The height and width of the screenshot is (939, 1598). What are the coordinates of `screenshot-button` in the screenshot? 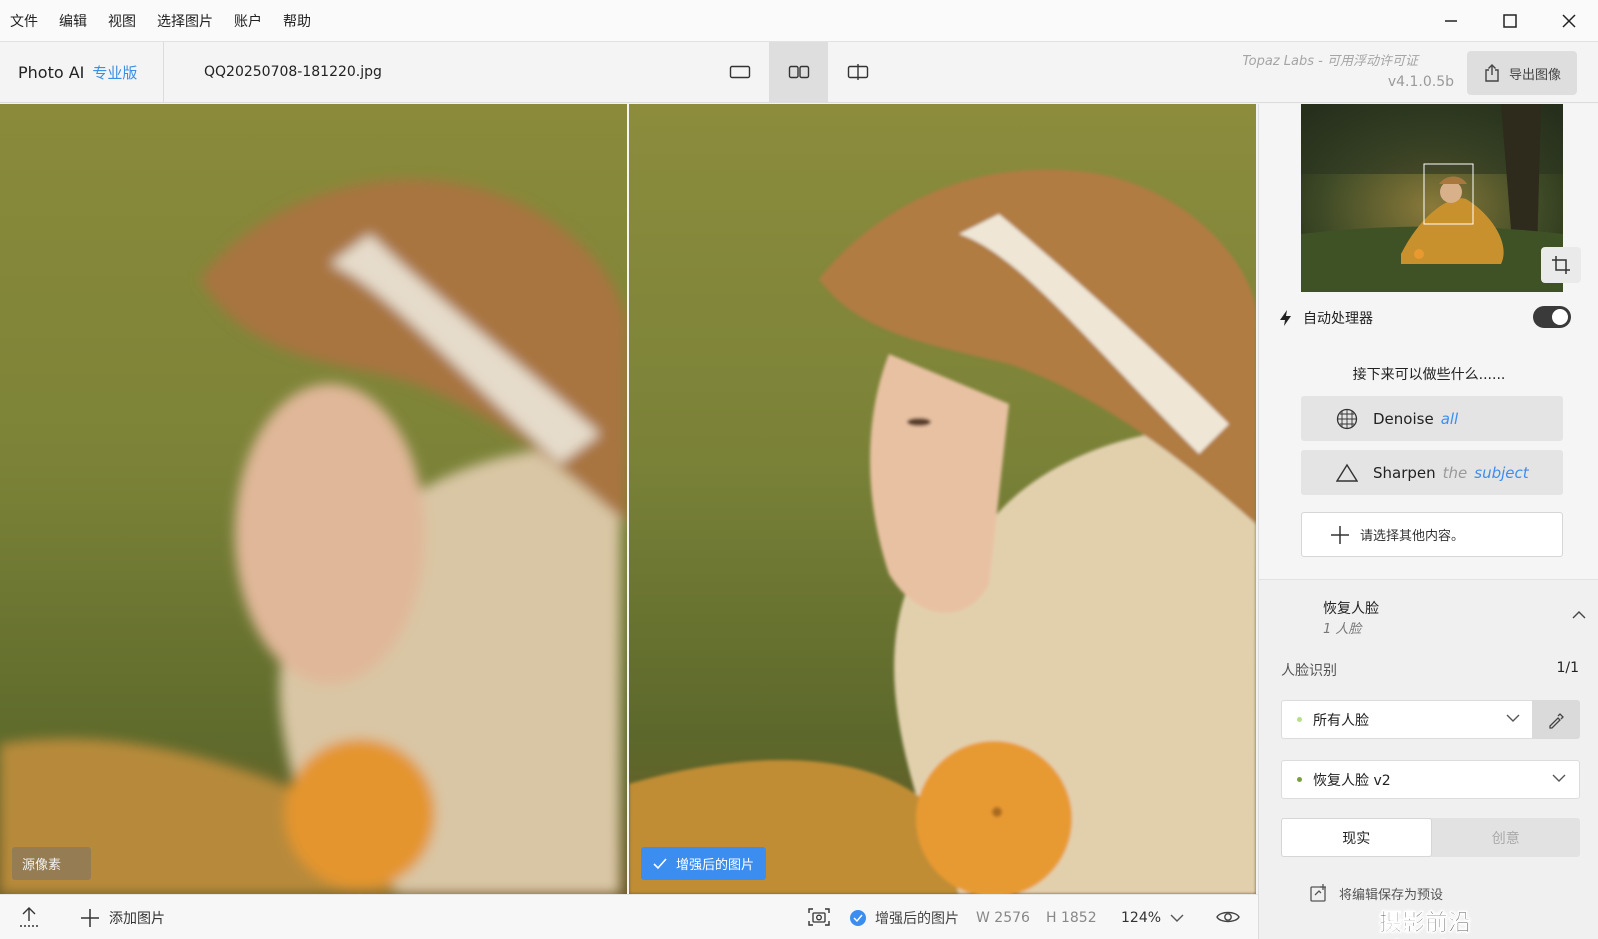 It's located at (819, 919).